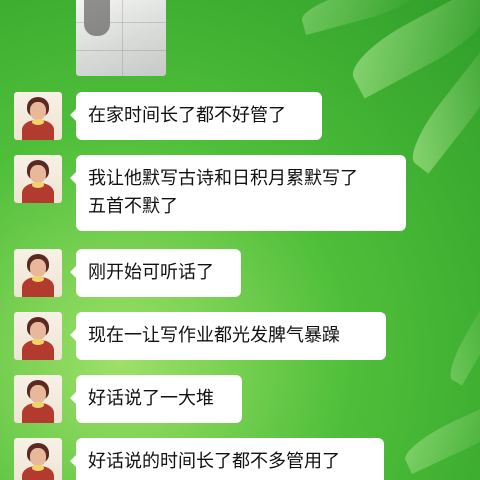 The image size is (480, 480). I want to click on shared-photo-thumbnail, so click(121, 38).